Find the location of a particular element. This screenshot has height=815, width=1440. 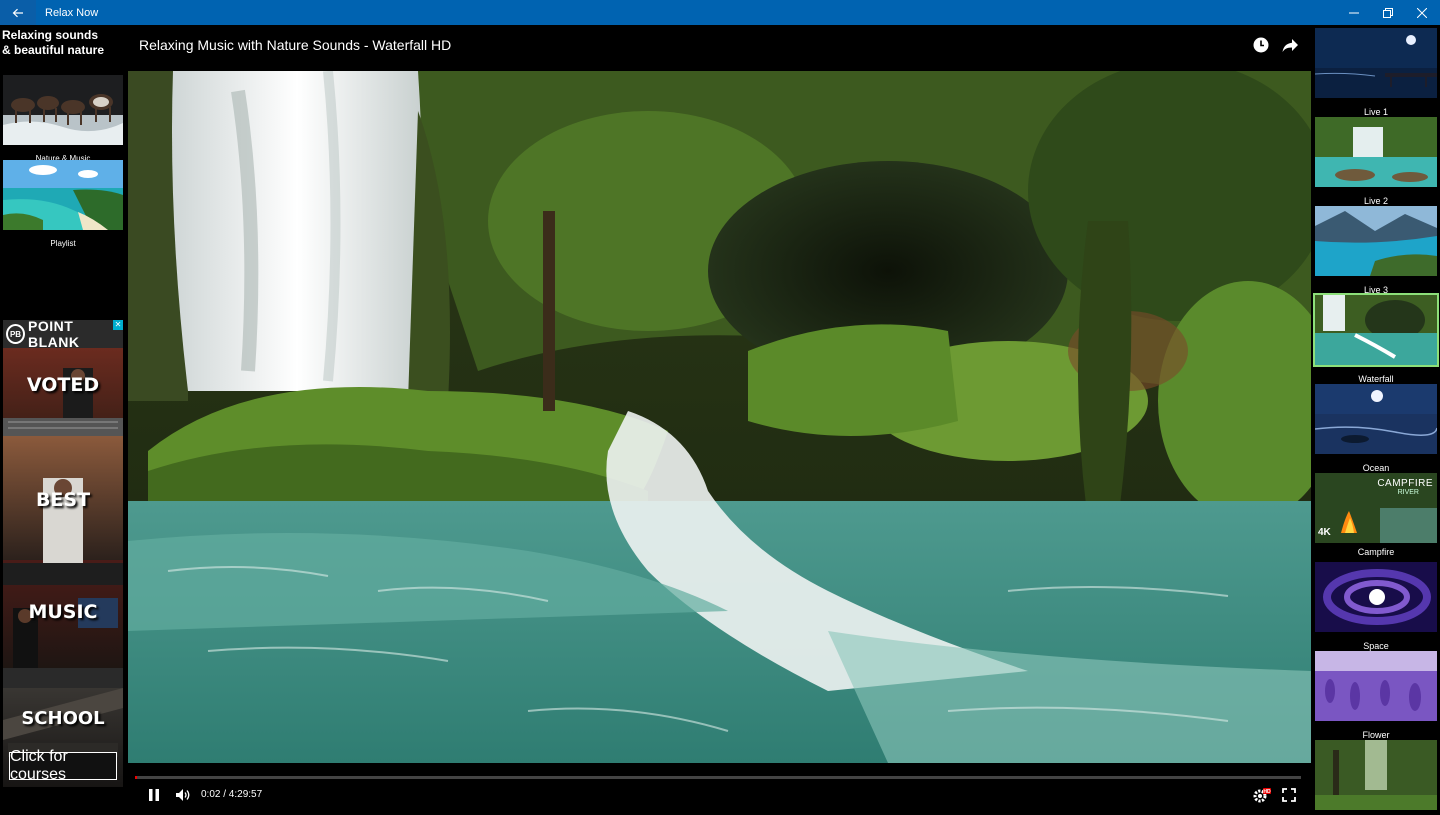

channel-item-space: Space is located at coordinates (1376, 606).